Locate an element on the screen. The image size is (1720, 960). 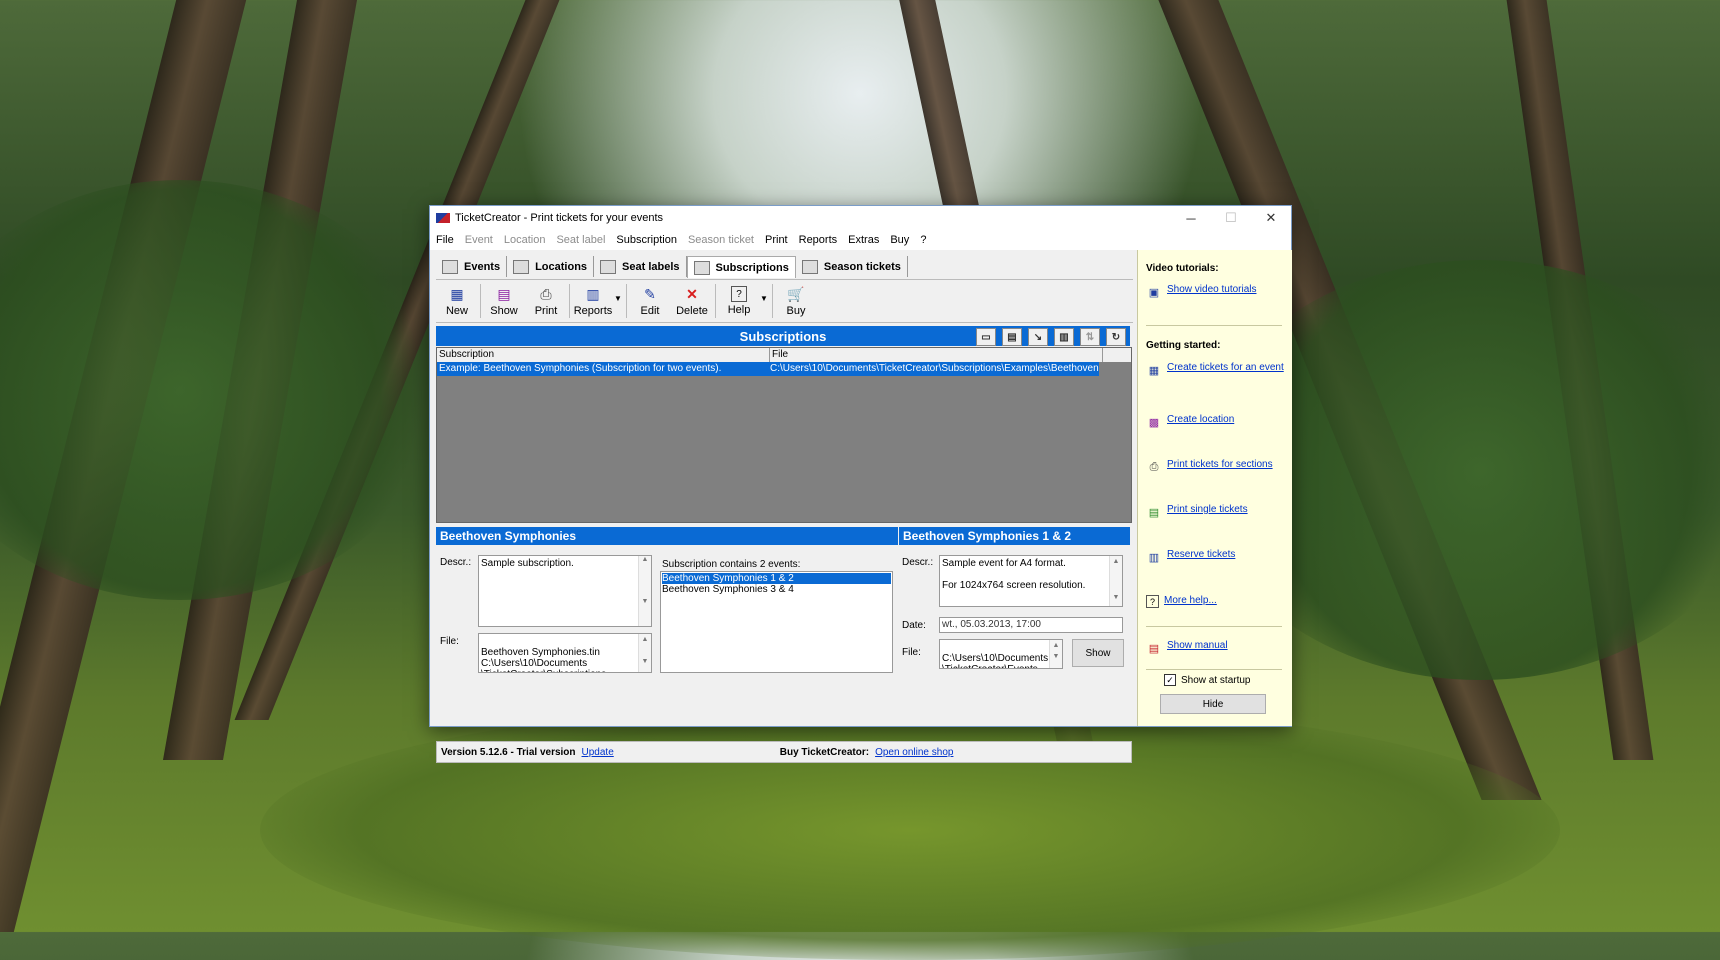
menu-buy: Buy is located at coordinates (899, 240).